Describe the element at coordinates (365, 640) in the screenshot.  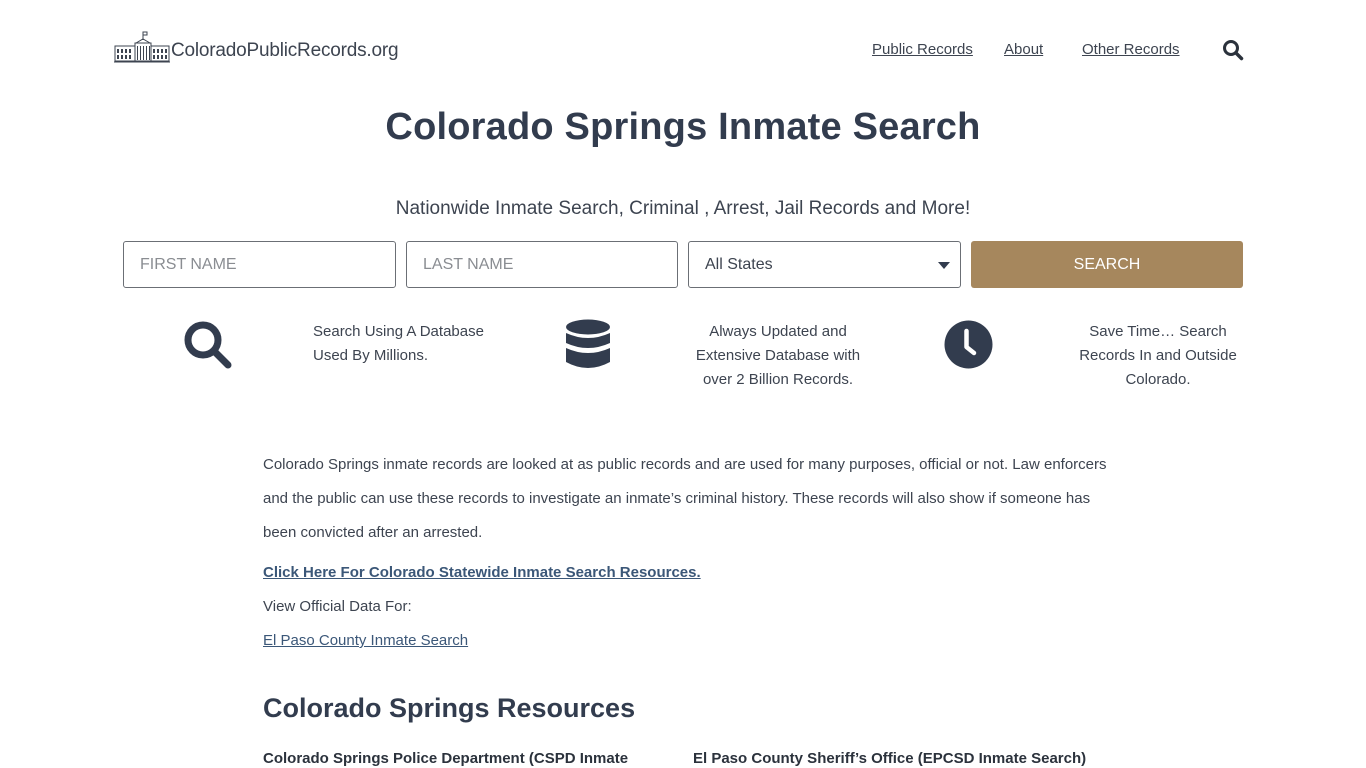
I see `el-paso-county-link: El Paso County Inmate Search` at that location.